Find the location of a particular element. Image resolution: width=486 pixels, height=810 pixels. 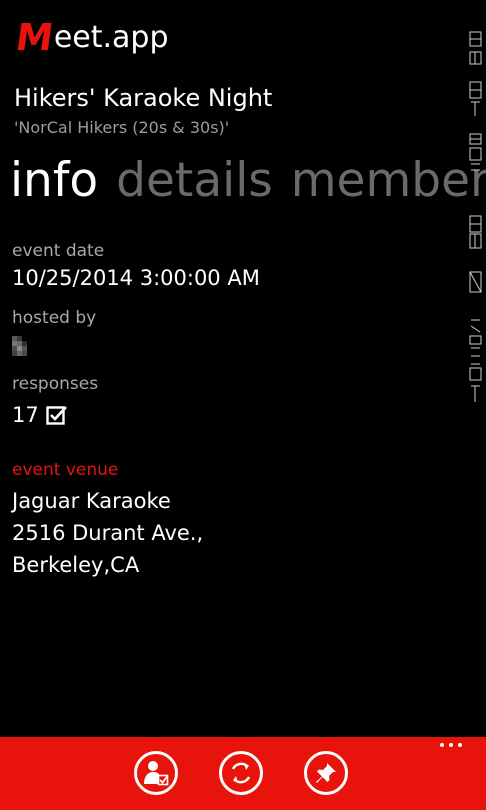

event-title: Hikers' Karaoke Night is located at coordinates (143, 98).